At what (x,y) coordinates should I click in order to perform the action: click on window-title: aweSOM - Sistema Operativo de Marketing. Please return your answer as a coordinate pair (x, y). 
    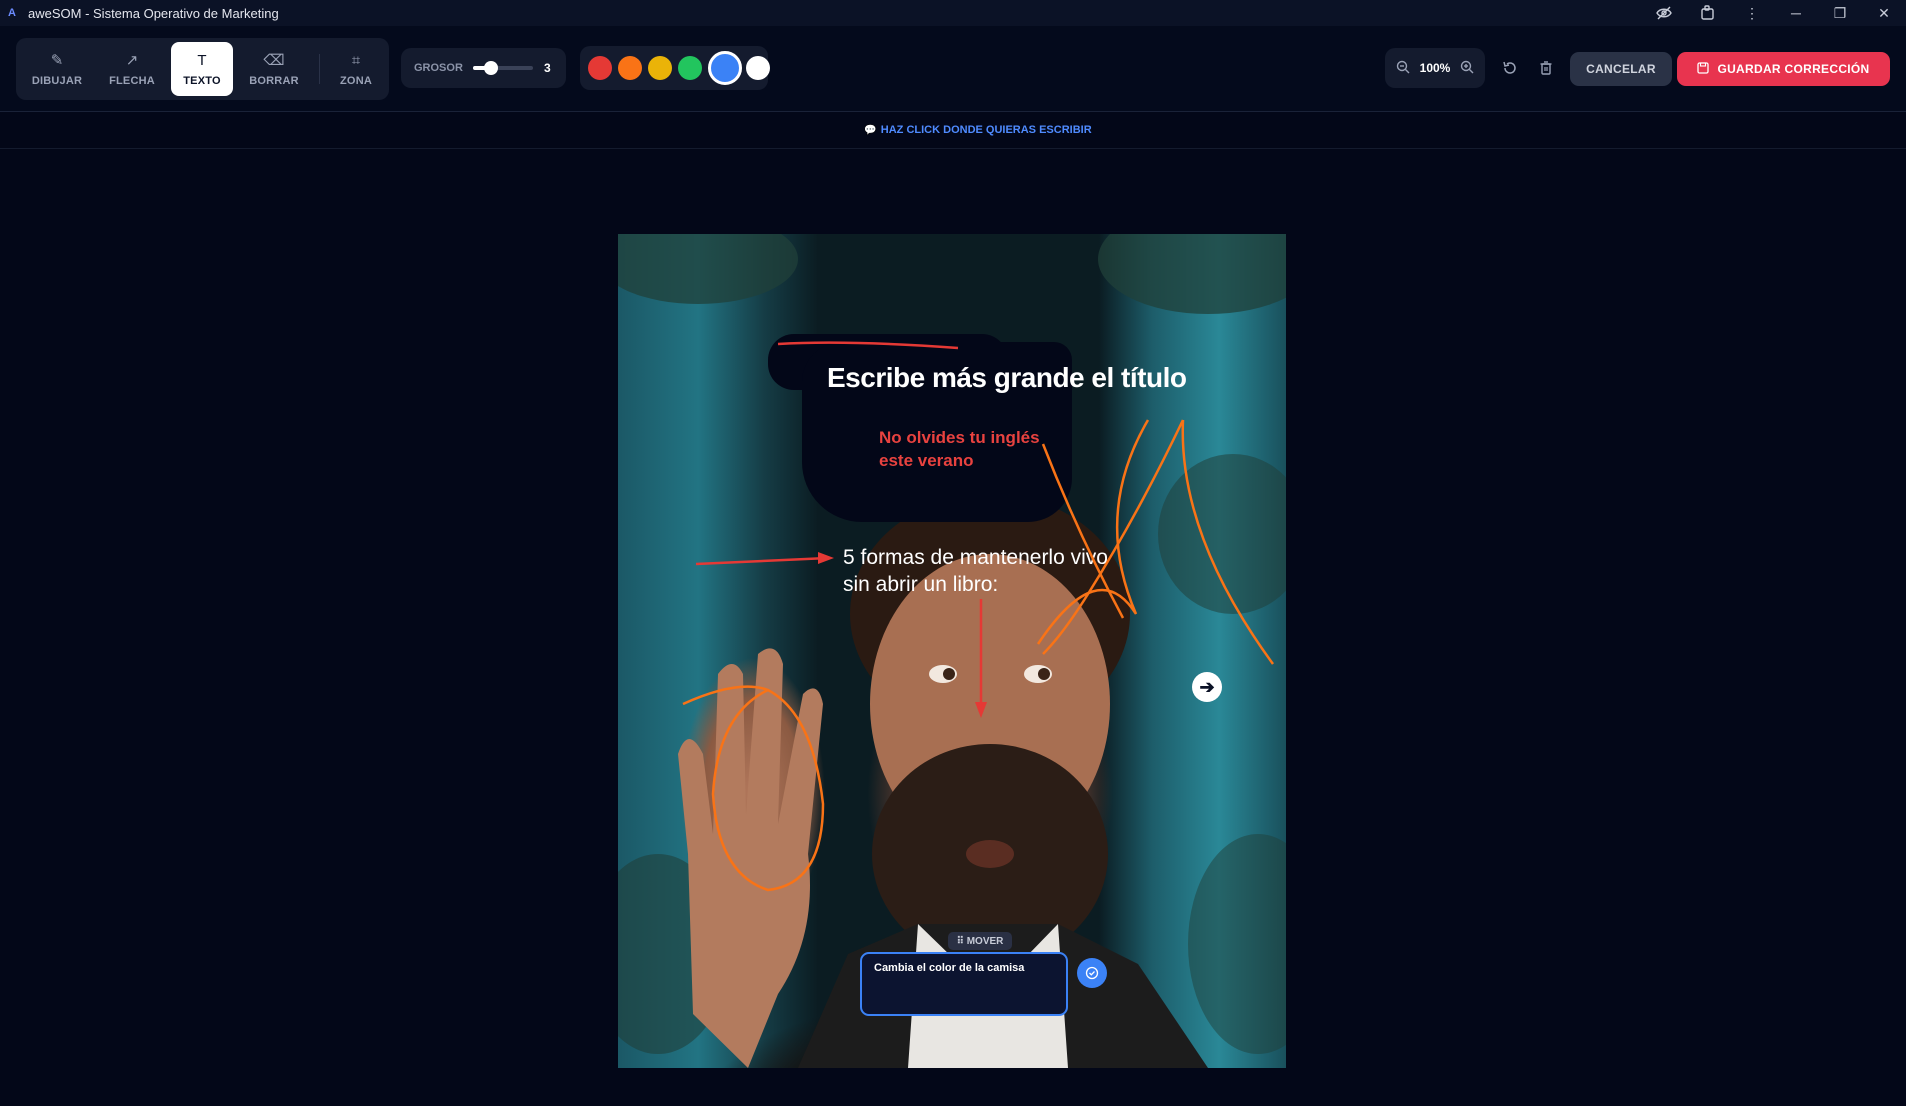
    Looking at the image, I should click on (153, 13).